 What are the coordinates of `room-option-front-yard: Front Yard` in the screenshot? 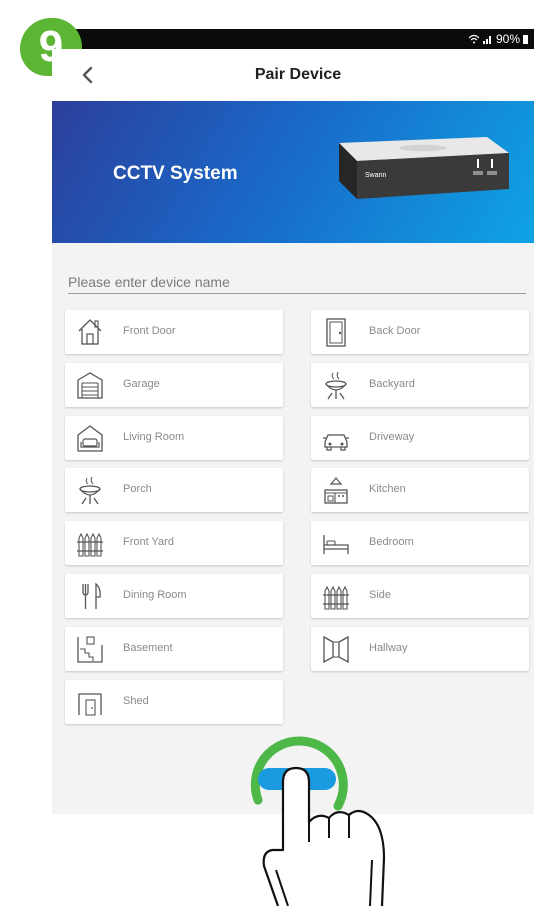 It's located at (174, 543).